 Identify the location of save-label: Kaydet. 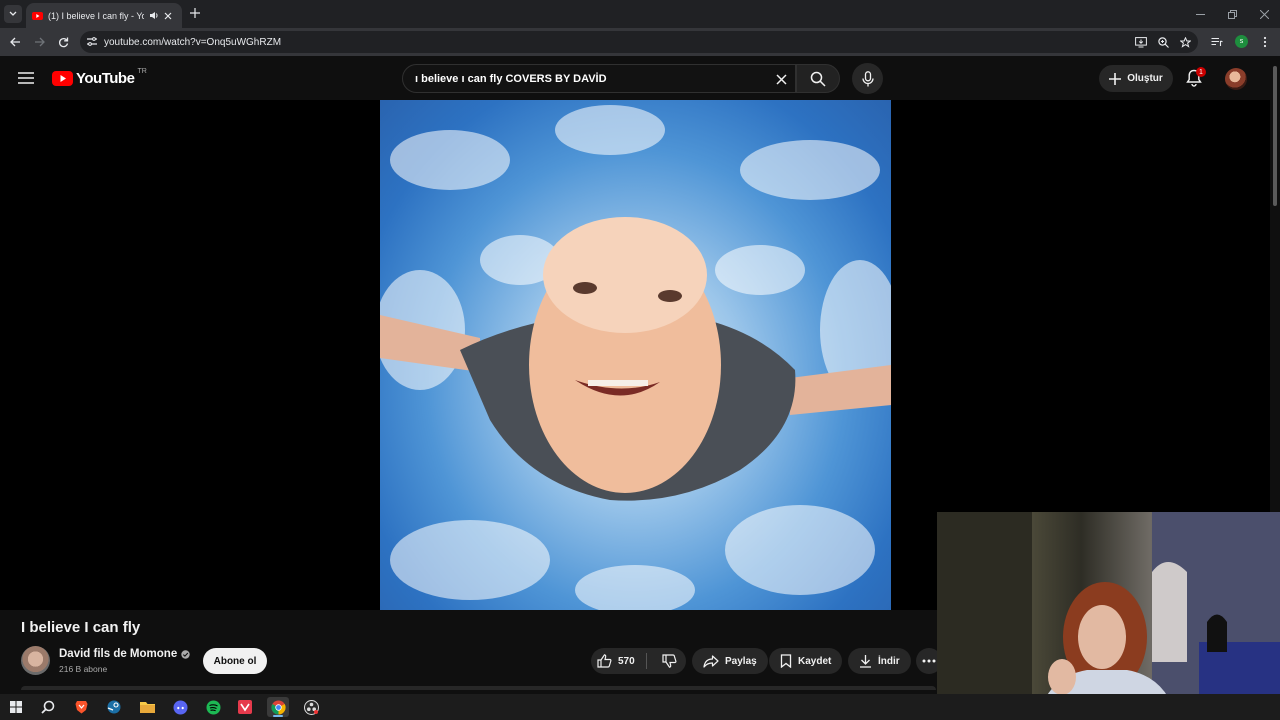
(815, 661).